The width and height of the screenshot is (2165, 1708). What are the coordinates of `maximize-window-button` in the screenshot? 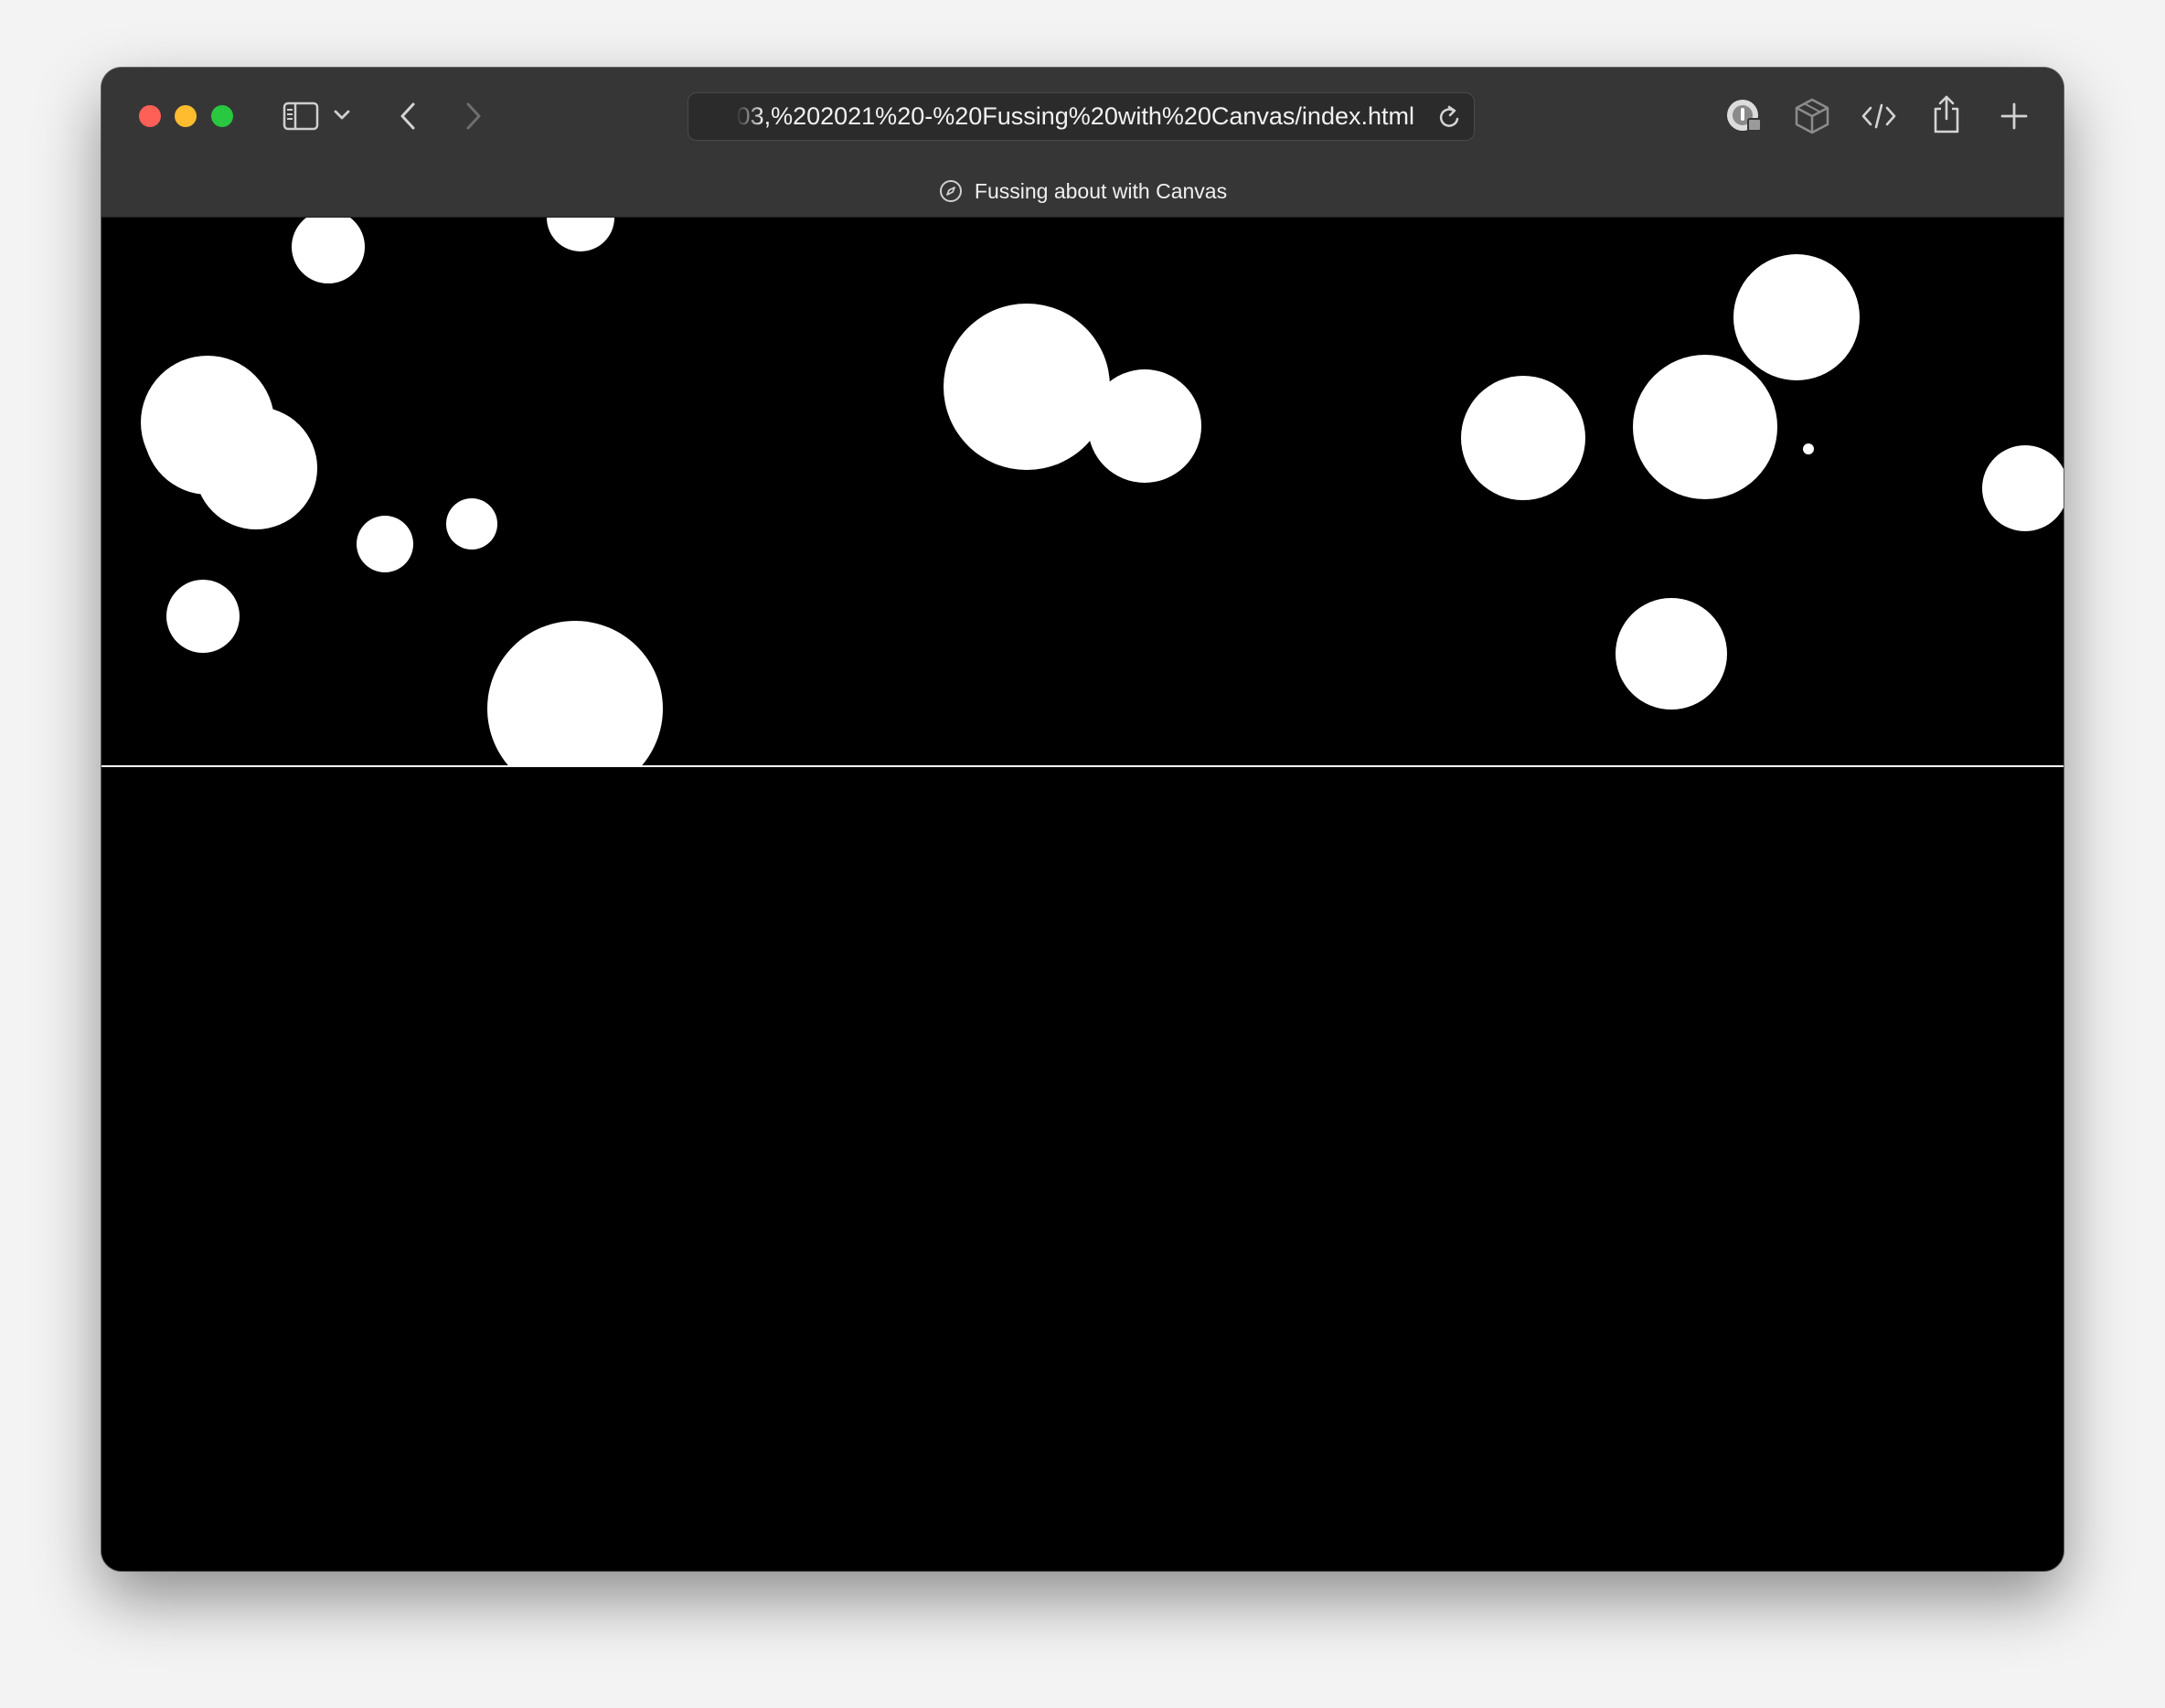 It's located at (222, 116).